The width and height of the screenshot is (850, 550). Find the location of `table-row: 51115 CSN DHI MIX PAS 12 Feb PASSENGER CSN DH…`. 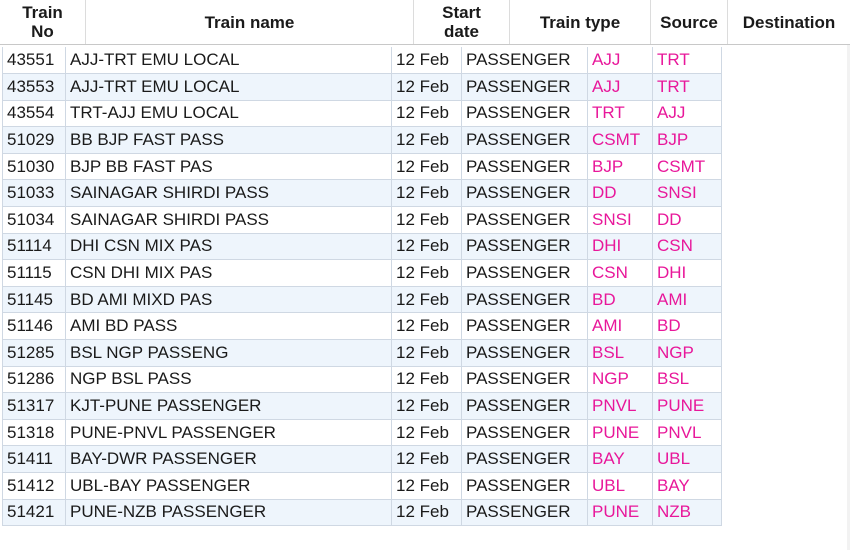

table-row: 51115 CSN DHI MIX PAS 12 Feb PASSENGER CSN DH… is located at coordinates (362, 273).